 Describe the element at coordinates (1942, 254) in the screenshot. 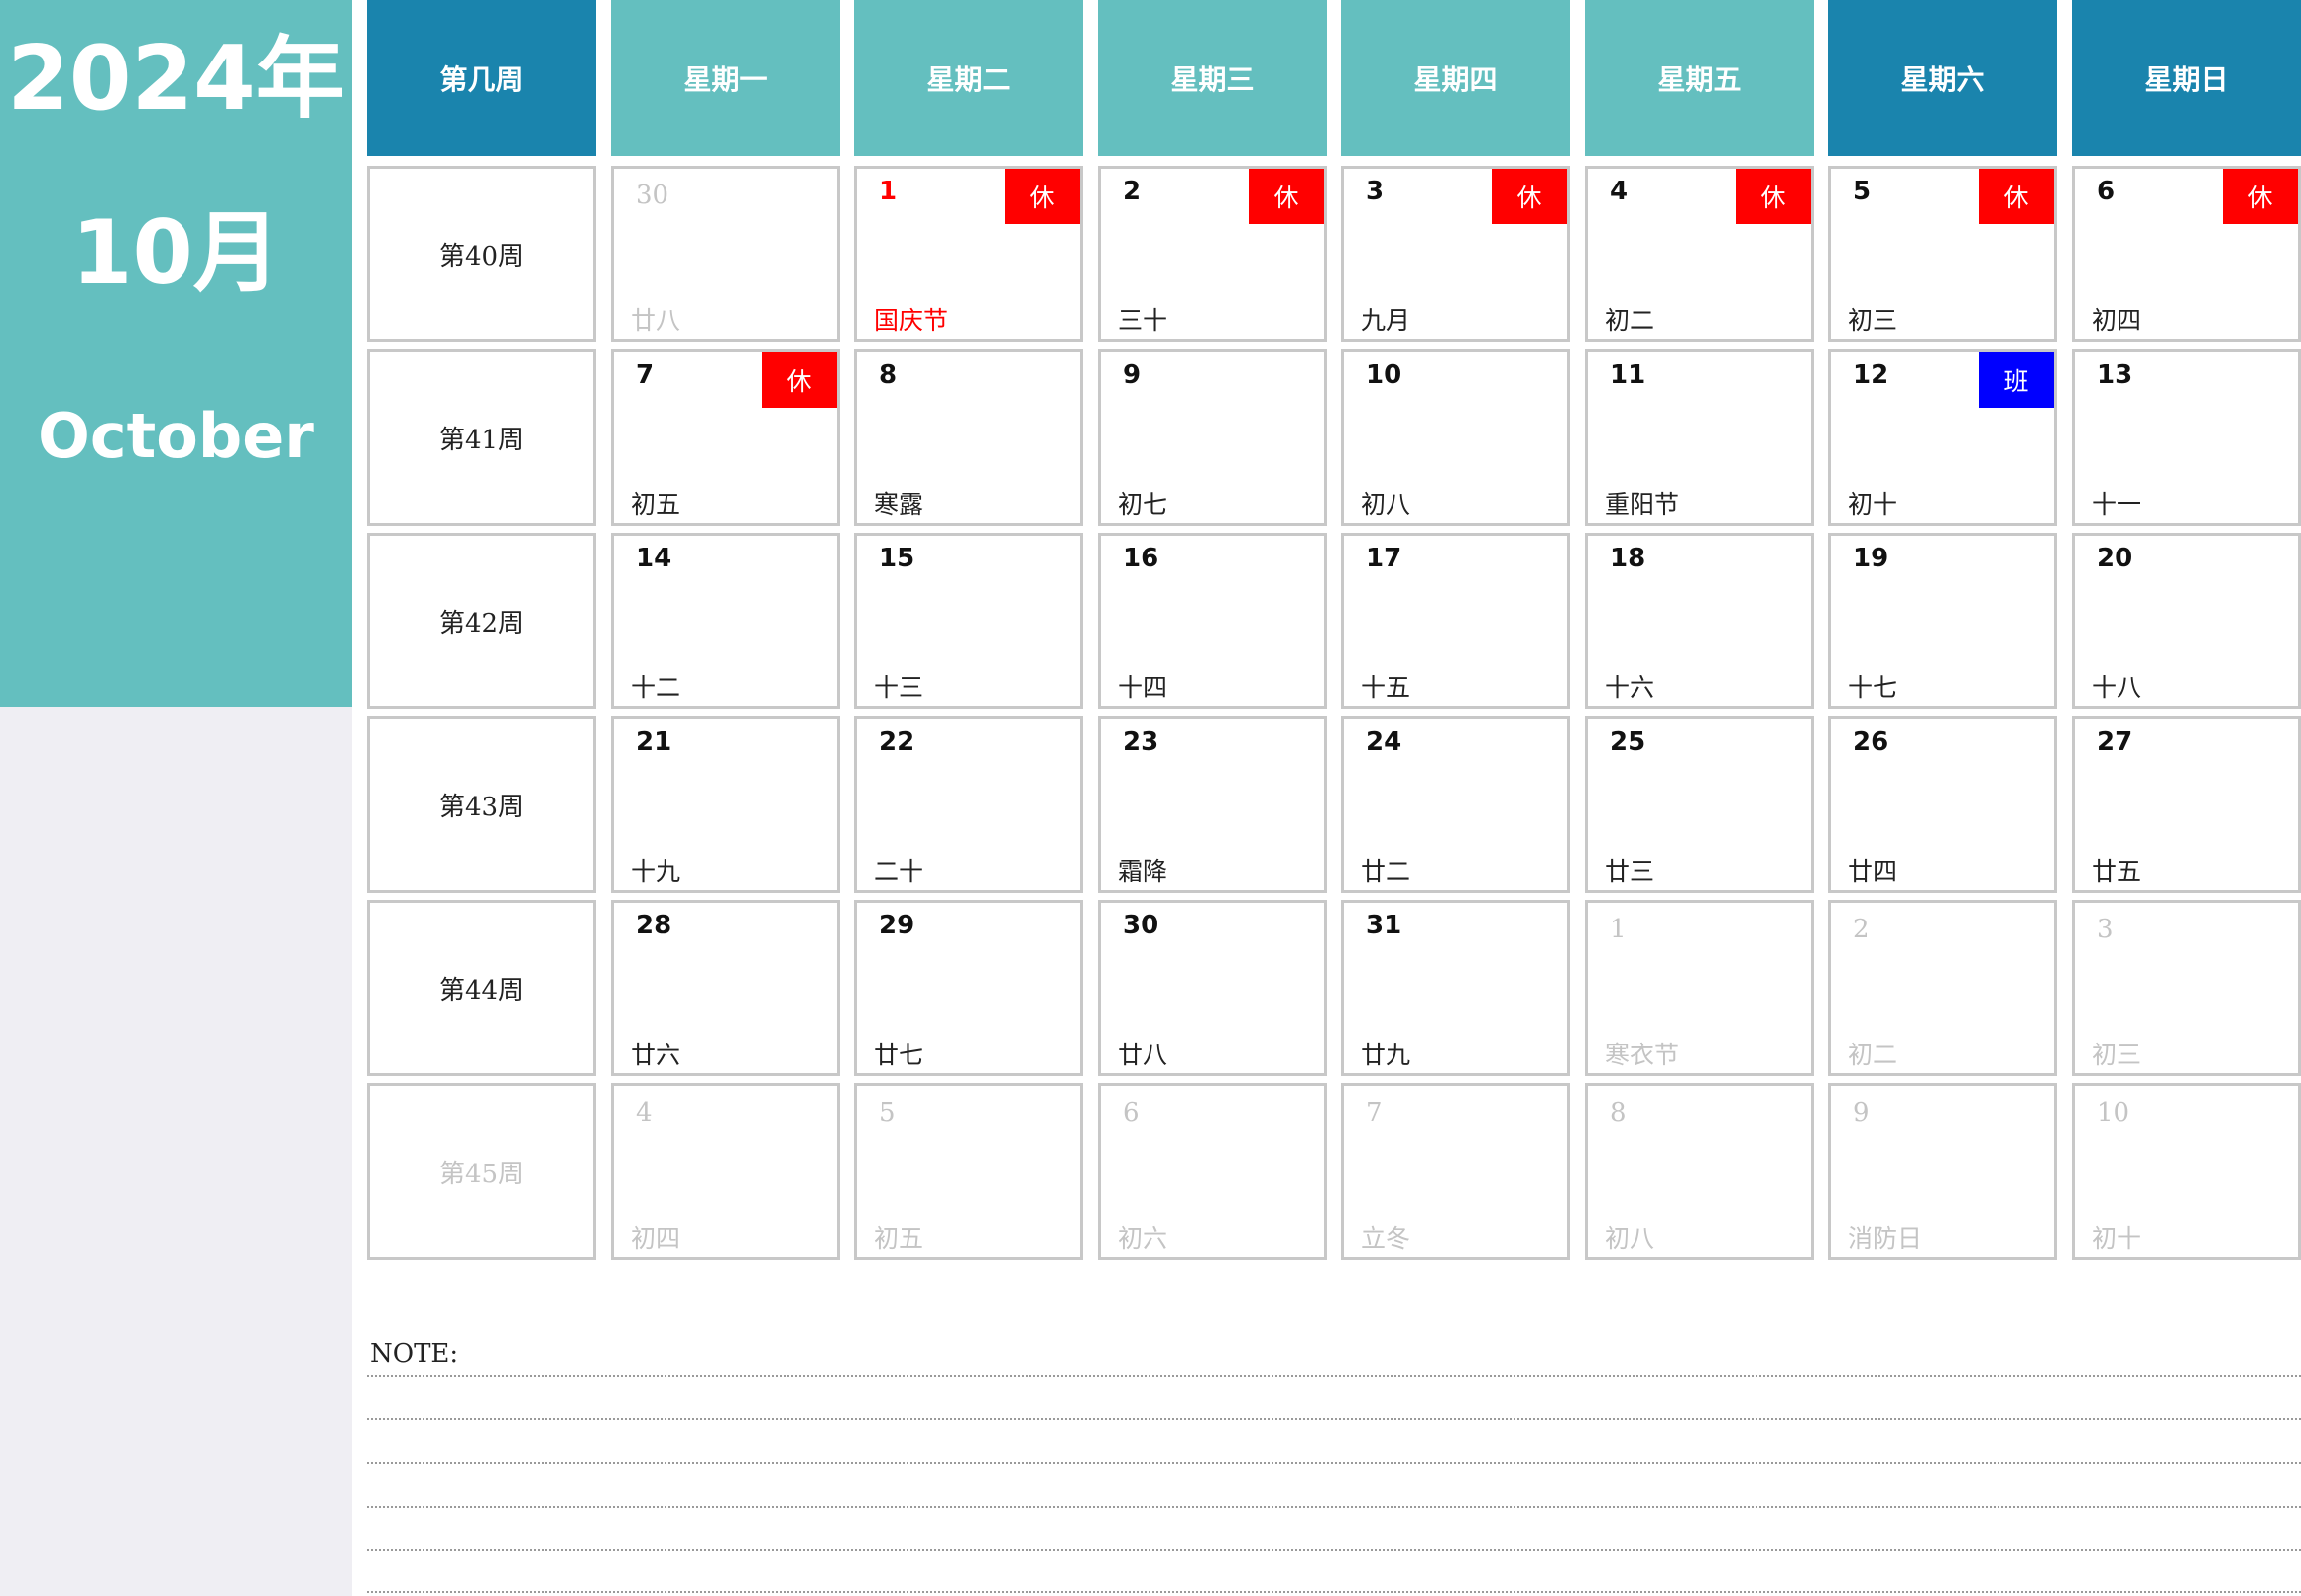

I see `day-cell: 5 初三 休` at that location.